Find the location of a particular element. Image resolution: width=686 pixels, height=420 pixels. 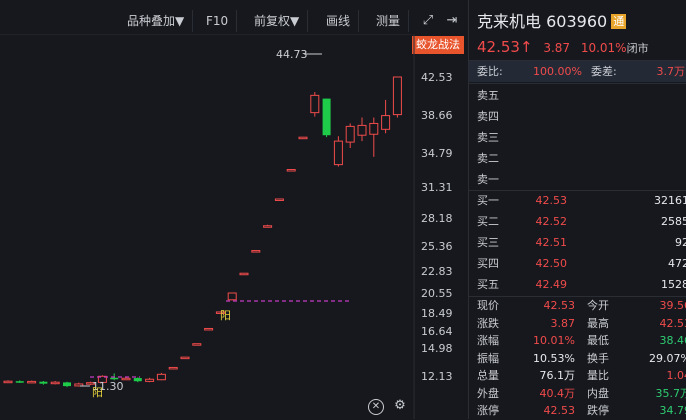

ask-label: 卖四 is located at coordinates (488, 116).